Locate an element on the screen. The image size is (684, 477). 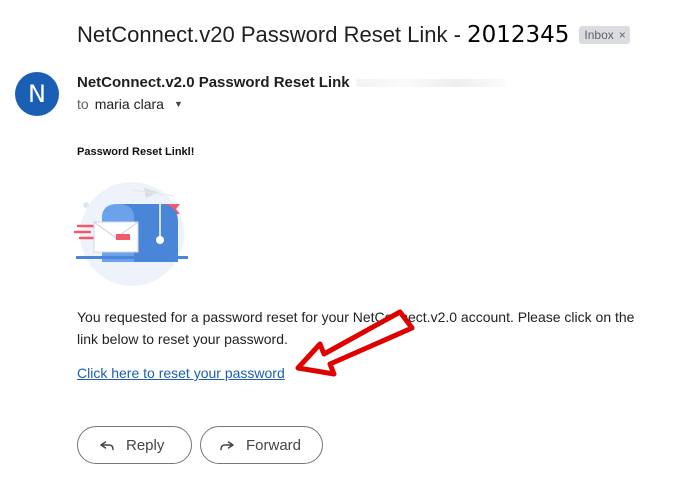
reply-button: Reply is located at coordinates (134, 445).